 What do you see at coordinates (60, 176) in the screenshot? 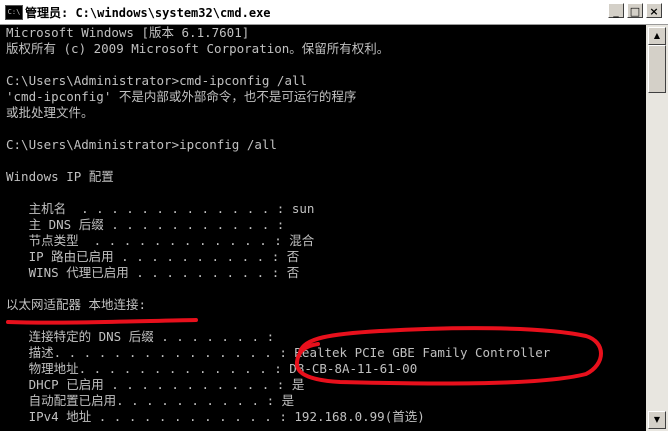
I see `console-line: Windows IP 配置` at bounding box center [60, 176].